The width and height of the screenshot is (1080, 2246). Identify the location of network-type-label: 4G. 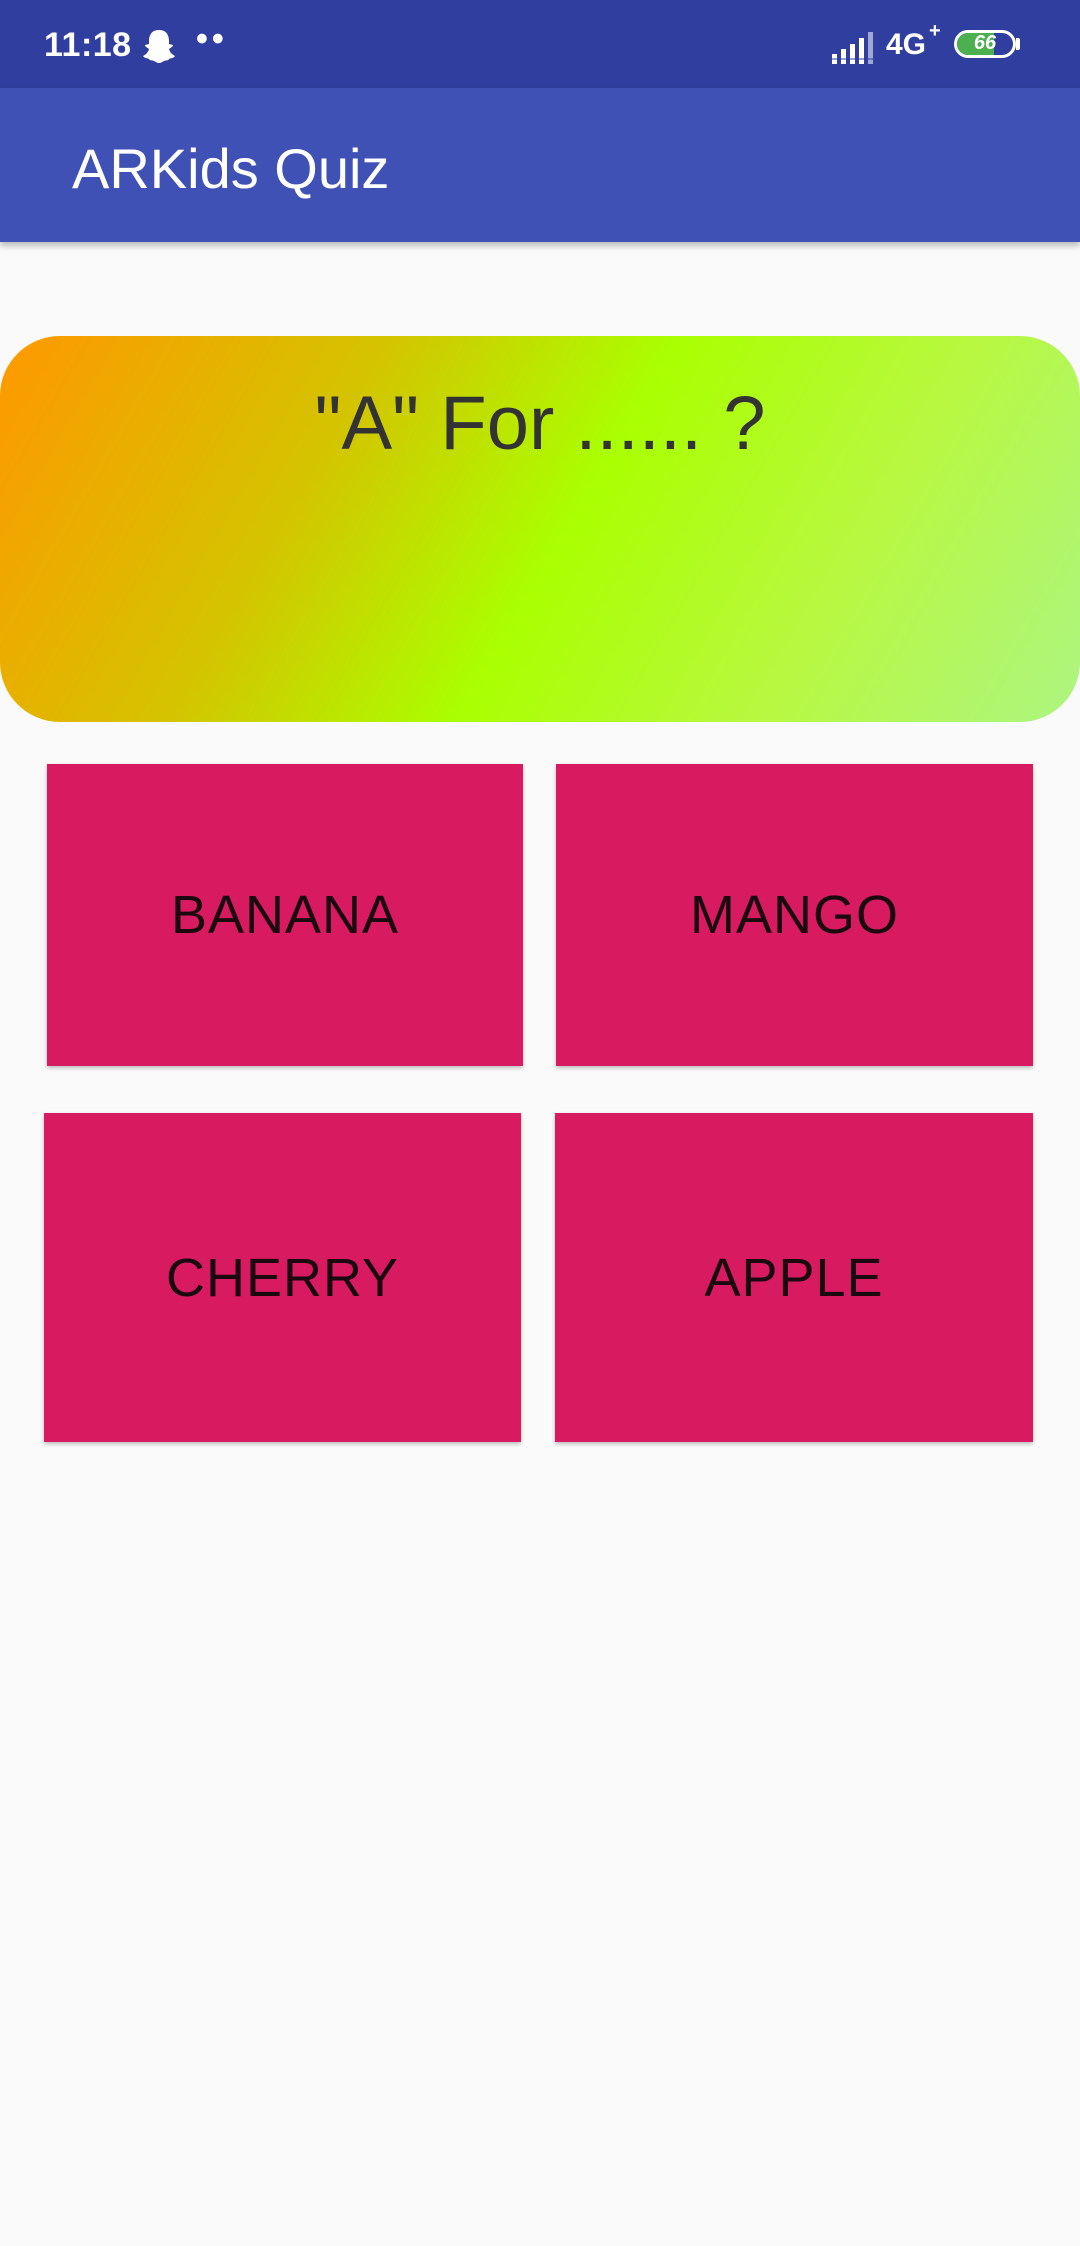
(906, 44).